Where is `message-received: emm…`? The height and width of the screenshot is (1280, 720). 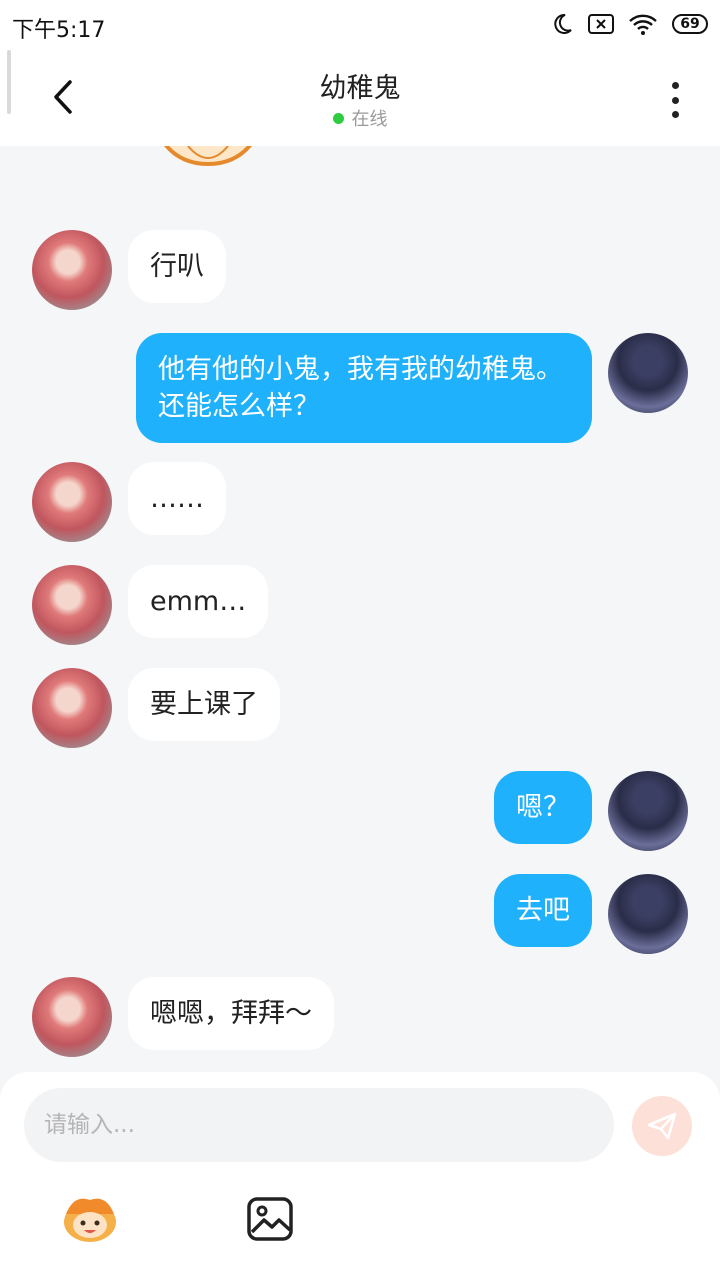
message-received: emm… is located at coordinates (150, 605).